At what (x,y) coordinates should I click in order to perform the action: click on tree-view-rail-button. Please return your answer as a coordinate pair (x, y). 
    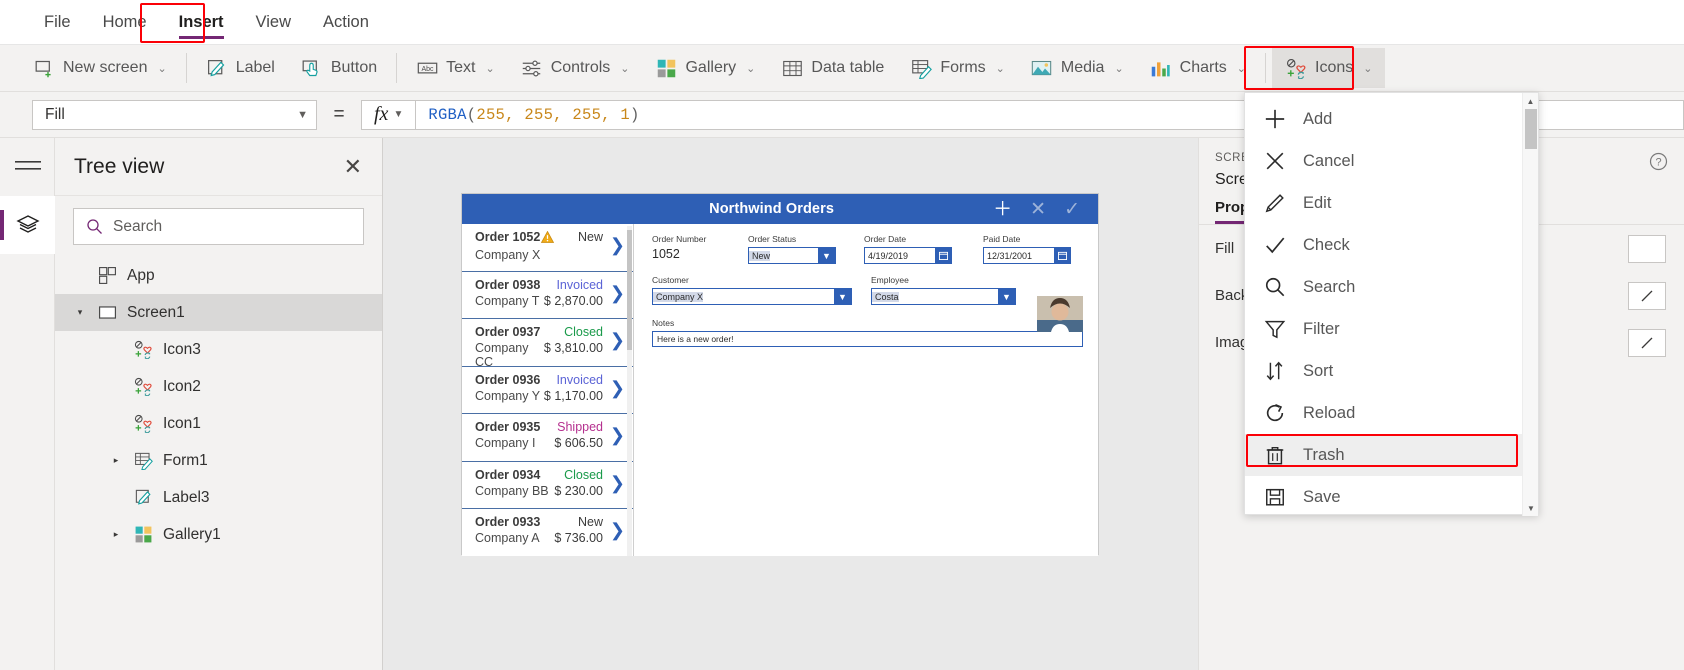
    Looking at the image, I should click on (27, 225).